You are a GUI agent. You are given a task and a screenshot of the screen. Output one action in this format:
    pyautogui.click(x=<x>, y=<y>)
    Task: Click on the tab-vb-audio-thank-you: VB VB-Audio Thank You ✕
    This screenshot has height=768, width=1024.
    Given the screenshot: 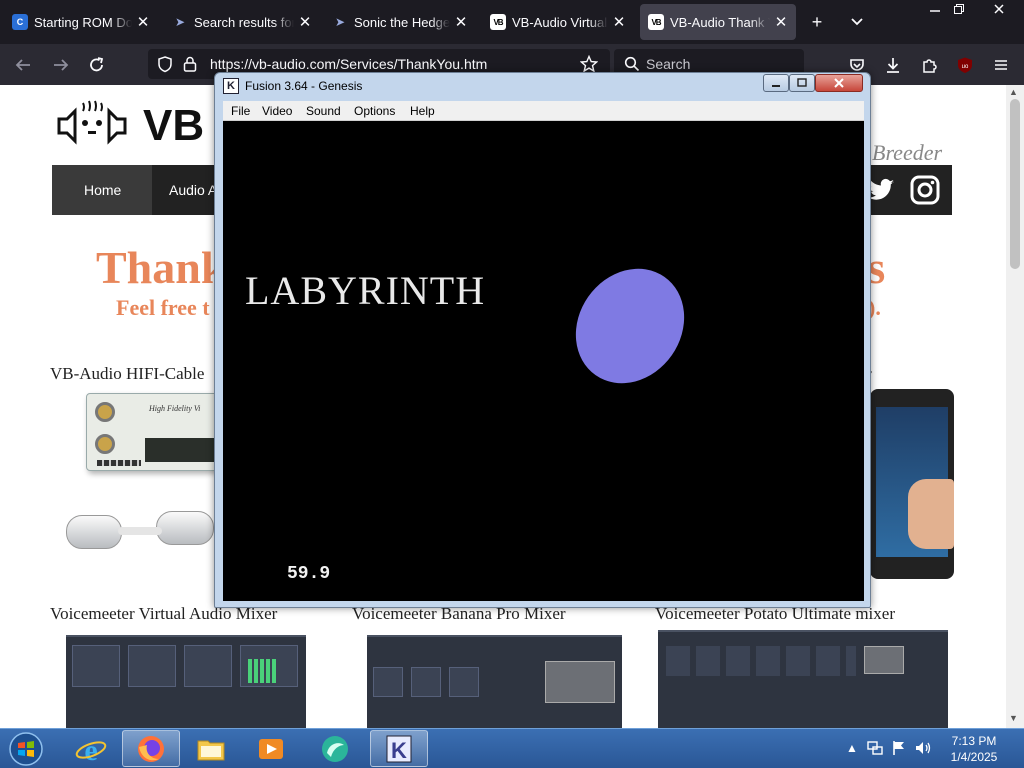 What is the action you would take?
    pyautogui.click(x=718, y=22)
    